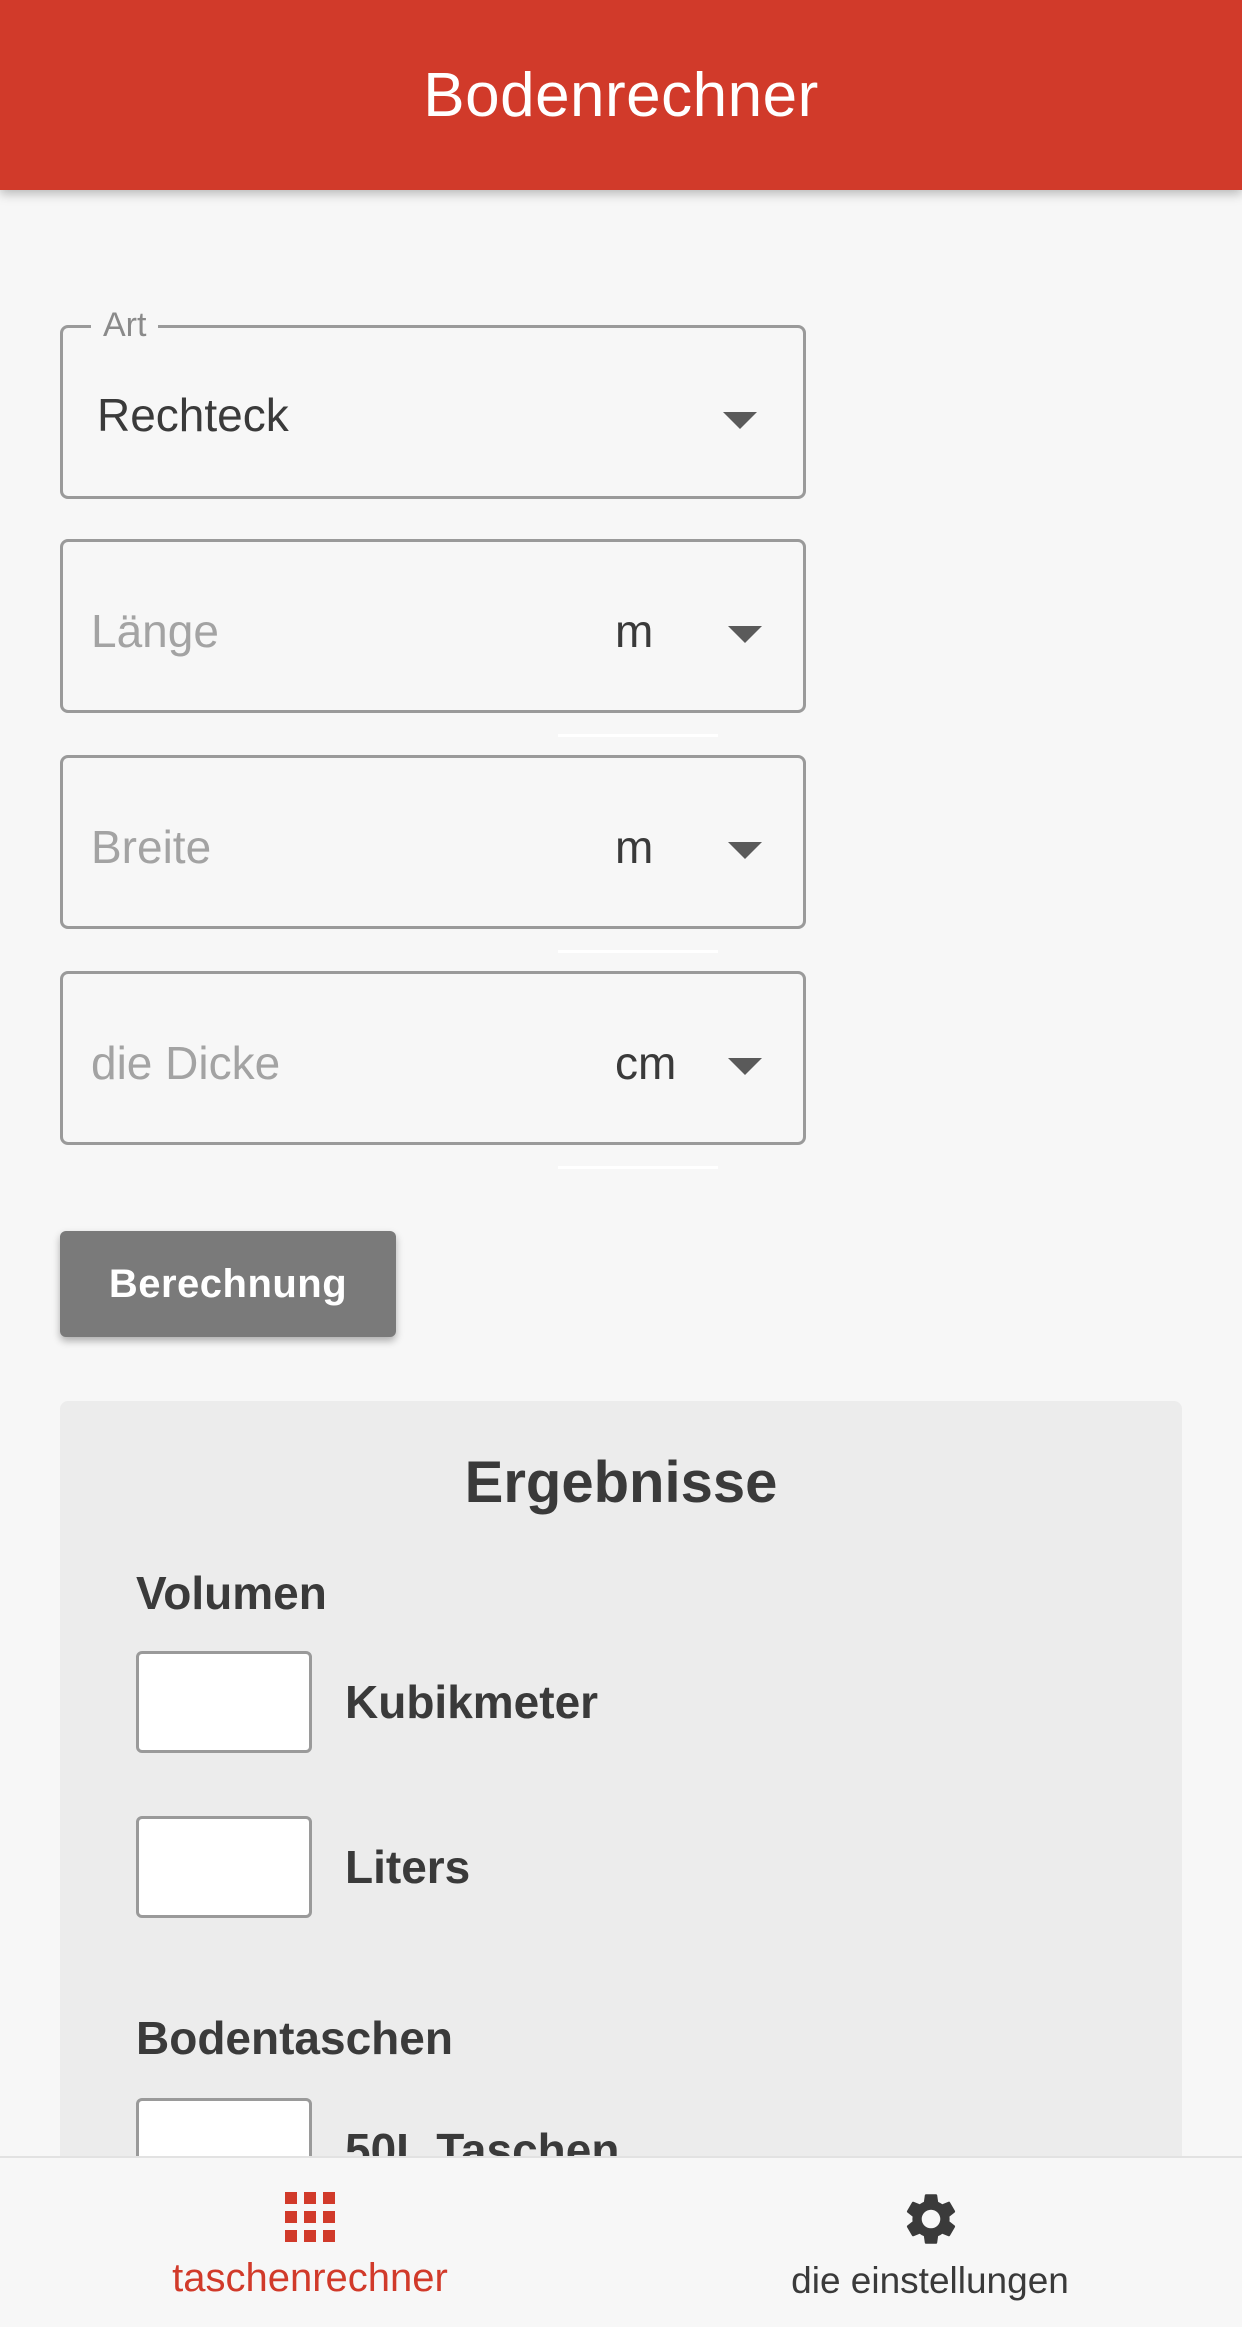 The height and width of the screenshot is (2327, 1242). Describe the element at coordinates (634, 631) in the screenshot. I see `length-unit-select: m` at that location.